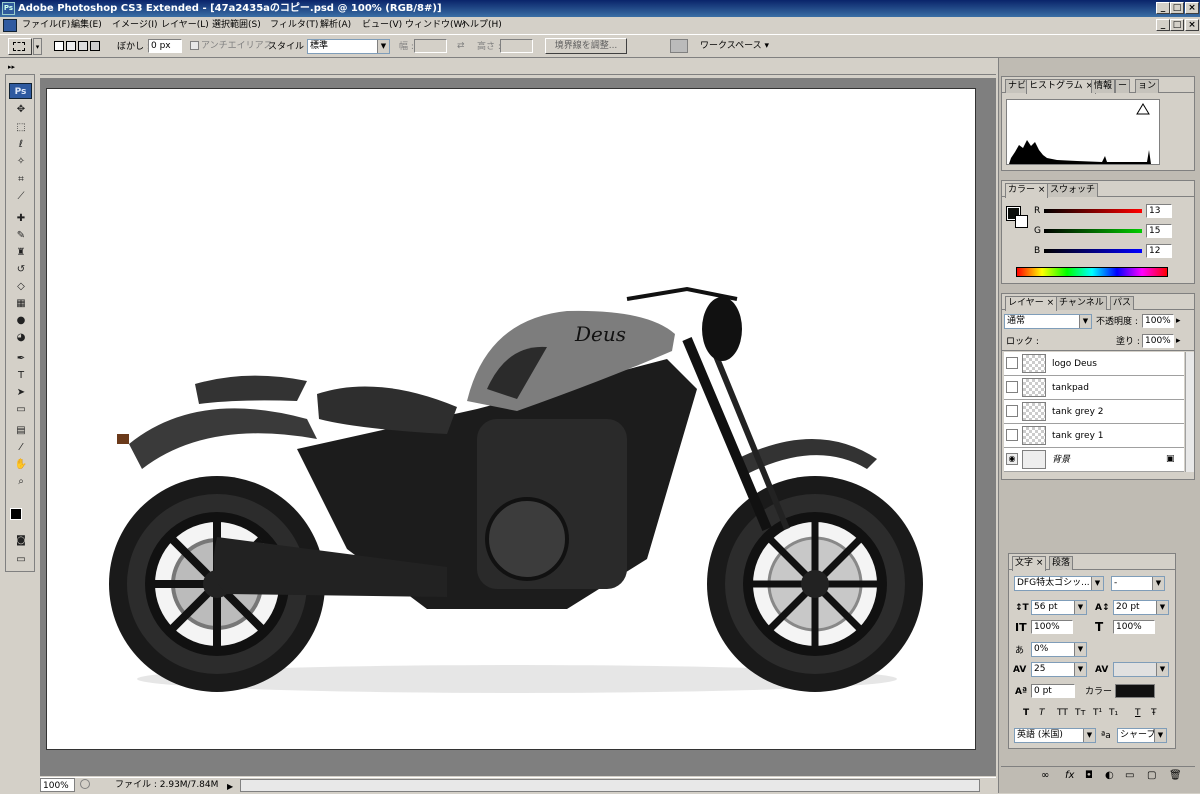 The width and height of the screenshot is (1200, 794). Describe the element at coordinates (21, 392) in the screenshot. I see `path-selection-icon: ➤` at that location.